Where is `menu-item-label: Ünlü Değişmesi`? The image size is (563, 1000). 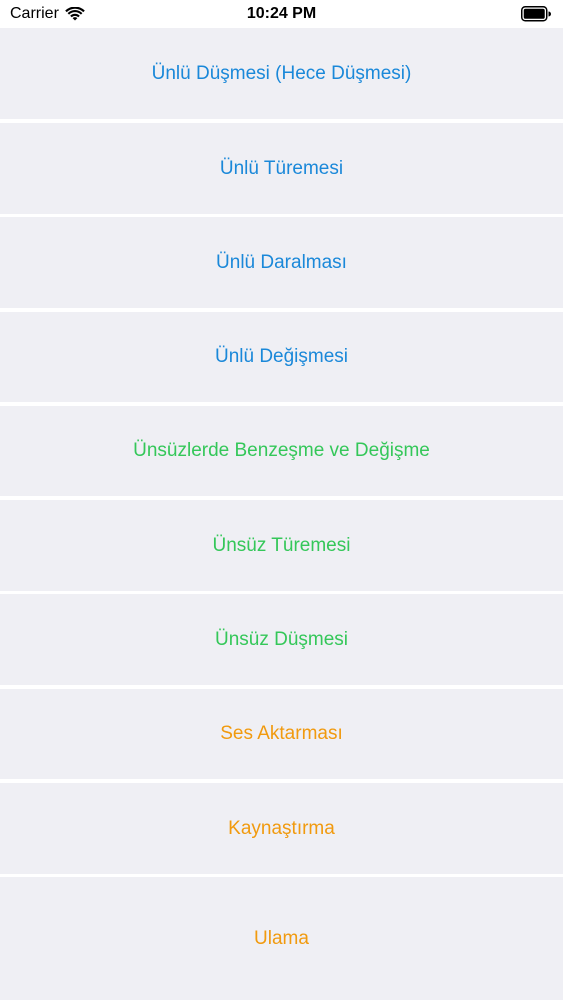 menu-item-label: Ünlü Değişmesi is located at coordinates (281, 356).